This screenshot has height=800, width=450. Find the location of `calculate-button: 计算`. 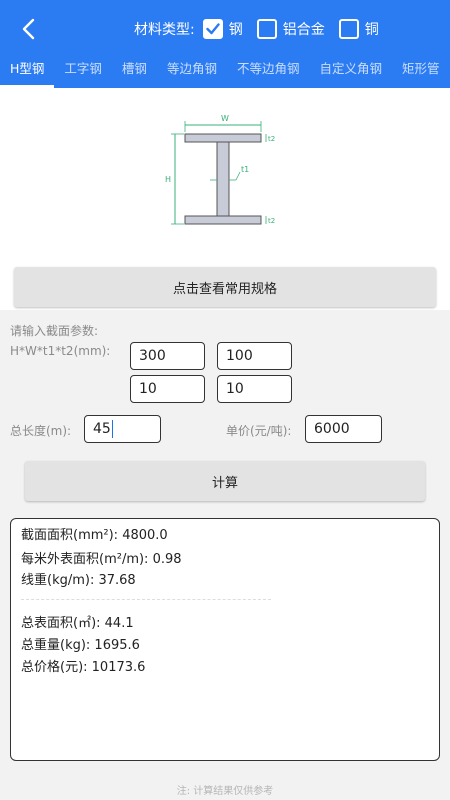

calculate-button: 计算 is located at coordinates (225, 481).